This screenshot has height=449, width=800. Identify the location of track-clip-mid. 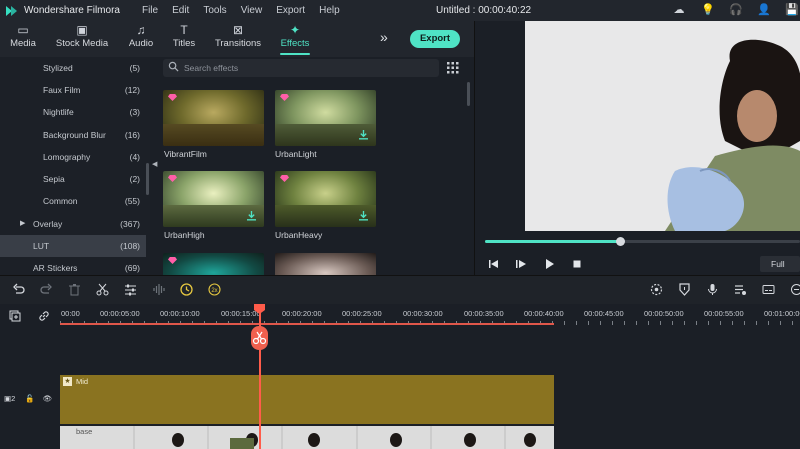
(307, 399).